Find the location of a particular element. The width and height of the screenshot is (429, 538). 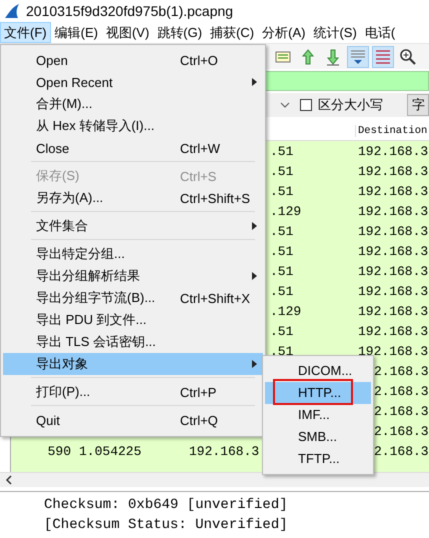

window-title: 2010315f9d320fd975b(1).pcapng is located at coordinates (130, 11).